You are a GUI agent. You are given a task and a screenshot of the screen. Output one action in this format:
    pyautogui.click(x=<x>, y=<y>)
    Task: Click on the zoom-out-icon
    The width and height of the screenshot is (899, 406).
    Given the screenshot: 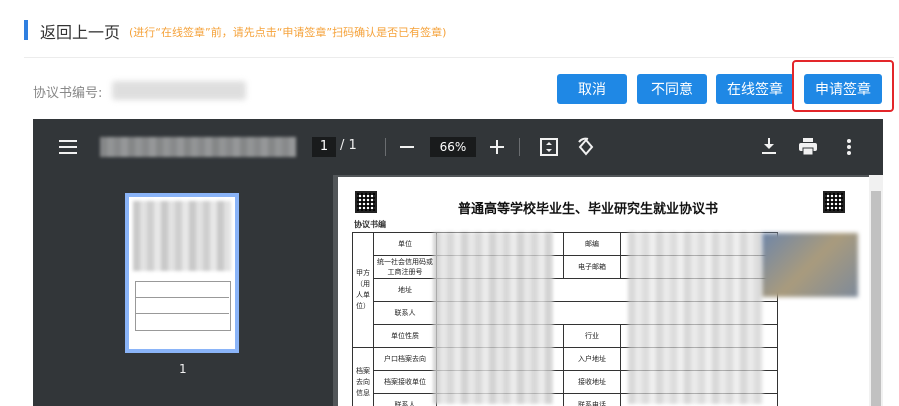 What is the action you would take?
    pyautogui.click(x=407, y=147)
    